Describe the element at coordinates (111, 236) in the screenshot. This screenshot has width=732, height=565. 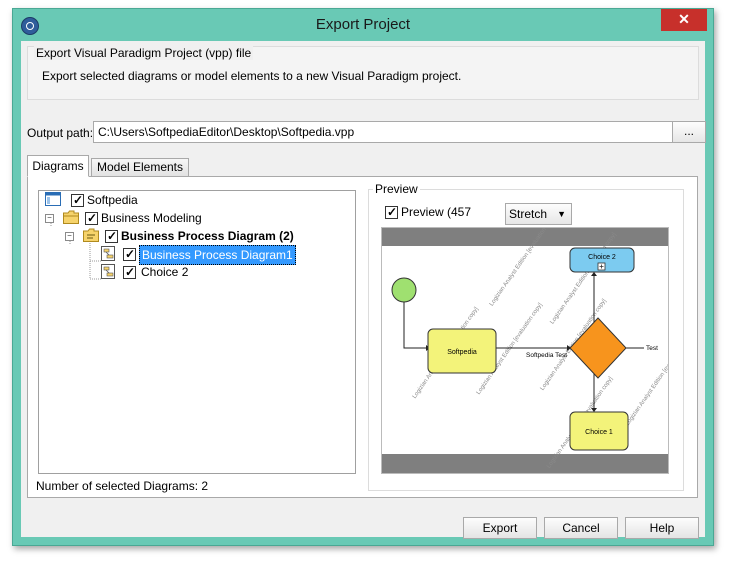
I see `business-process-diagram-folder-checkbox` at that location.